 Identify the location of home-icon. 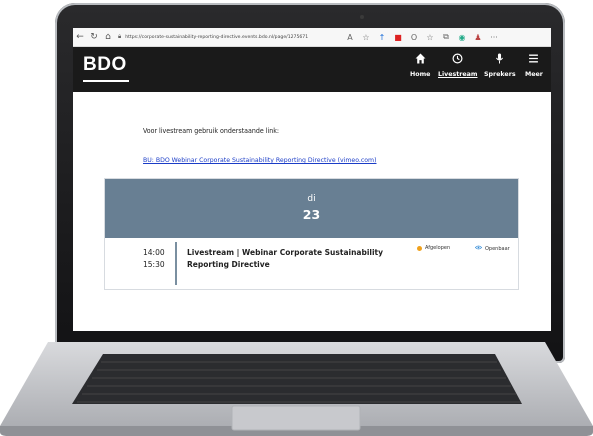
(420, 60).